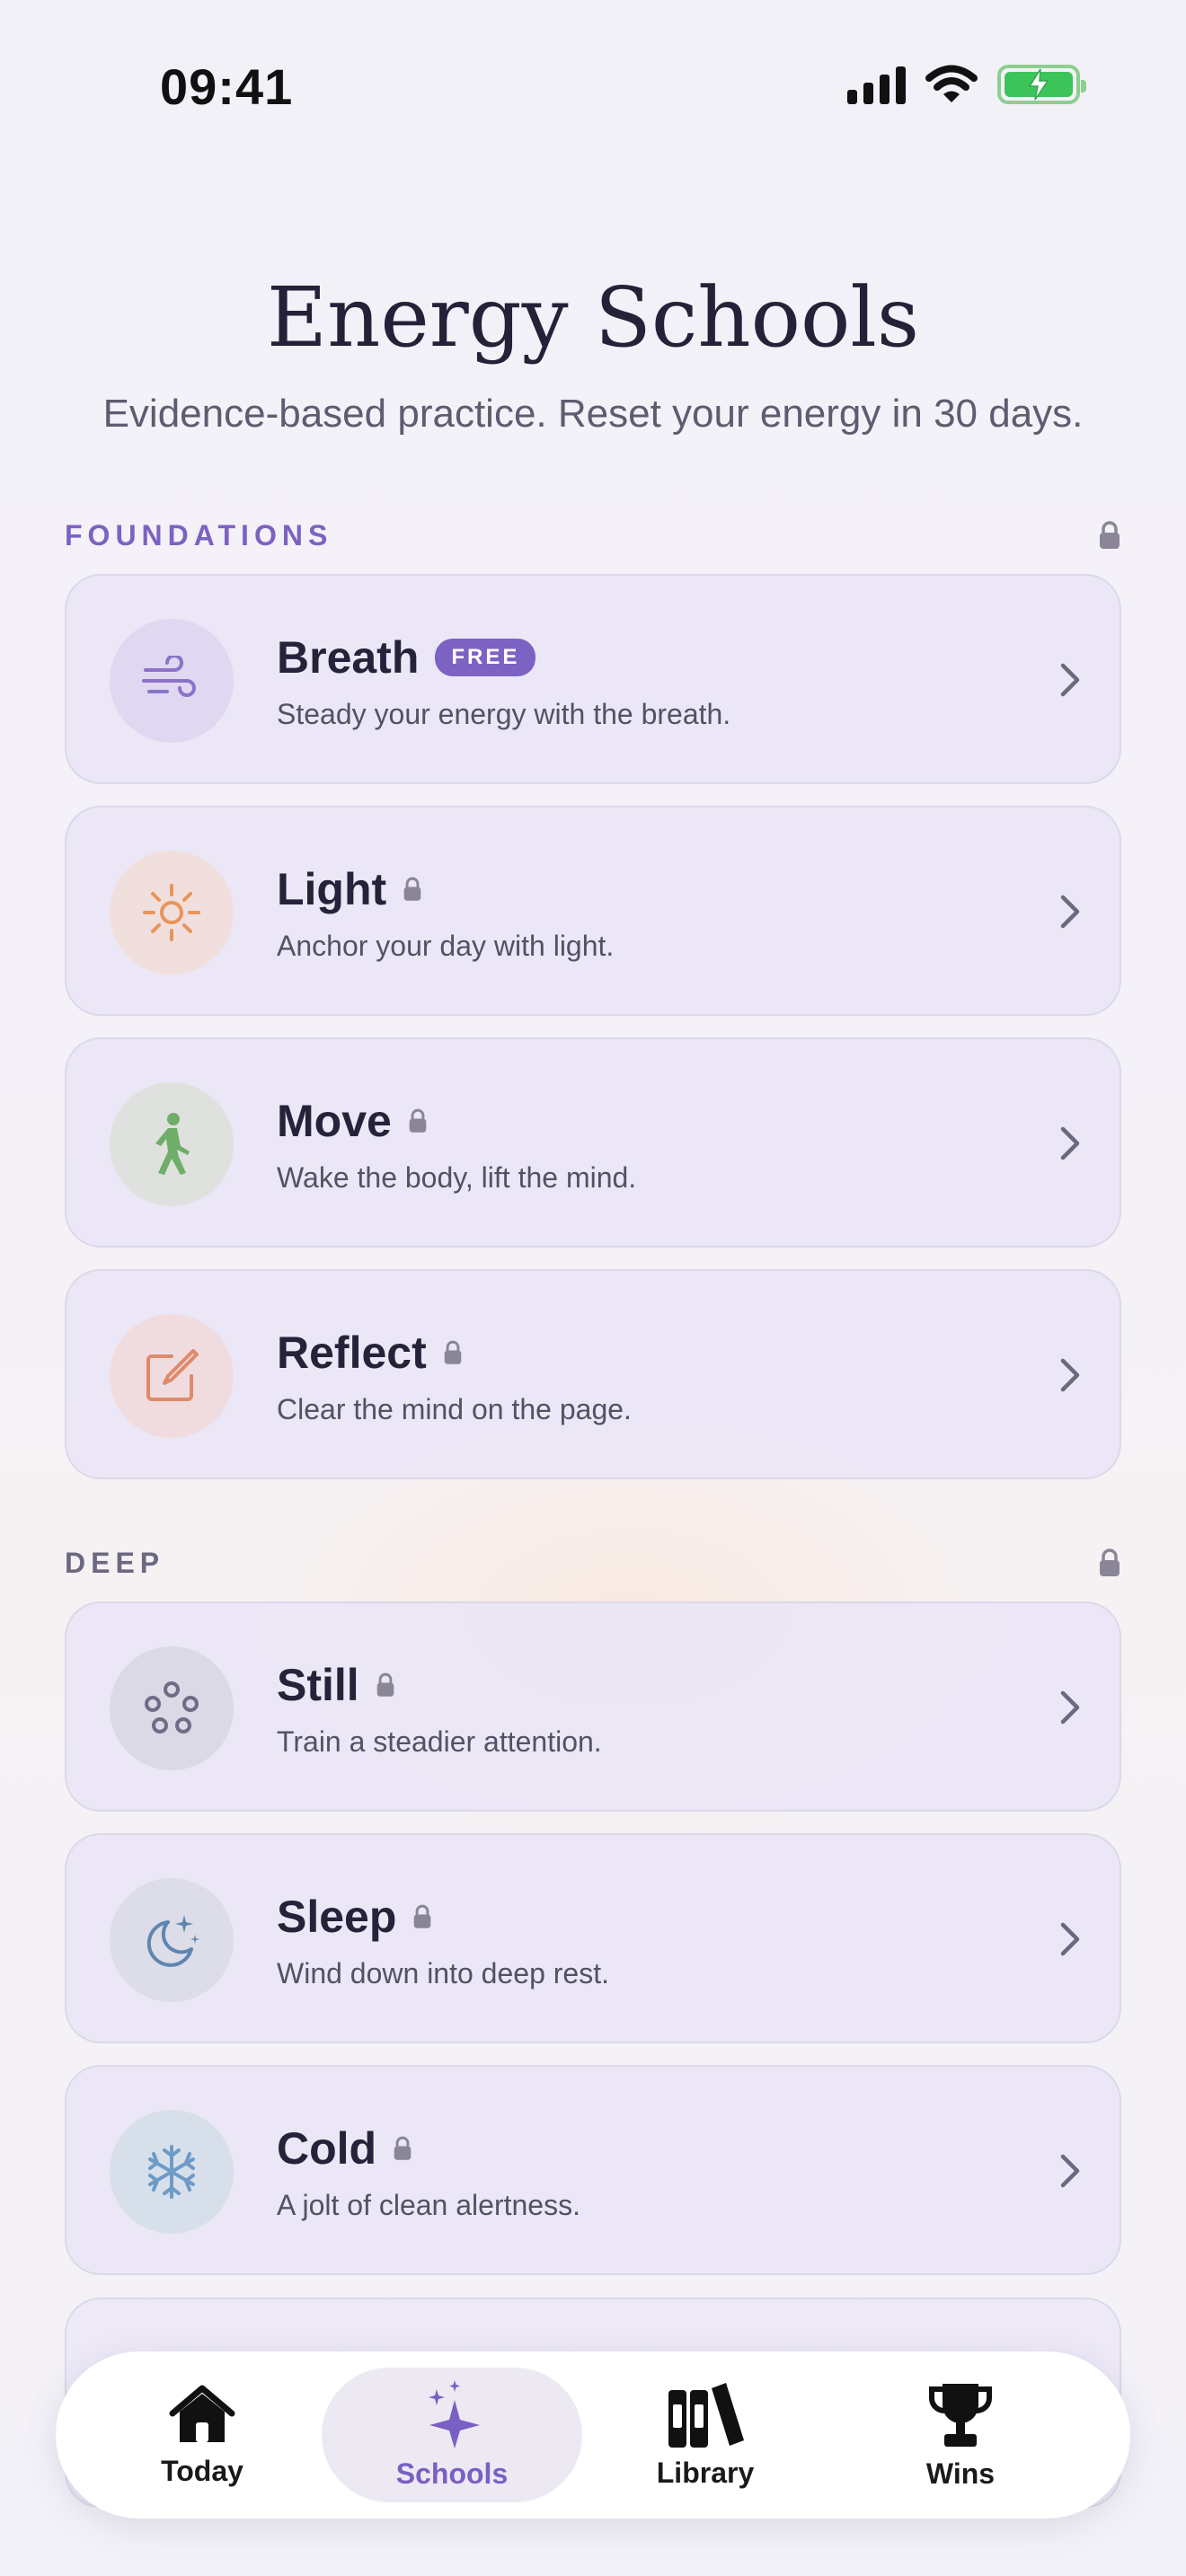 The width and height of the screenshot is (1186, 2576). What do you see at coordinates (115, 1563) in the screenshot?
I see `section-label-deep: DEEP` at bounding box center [115, 1563].